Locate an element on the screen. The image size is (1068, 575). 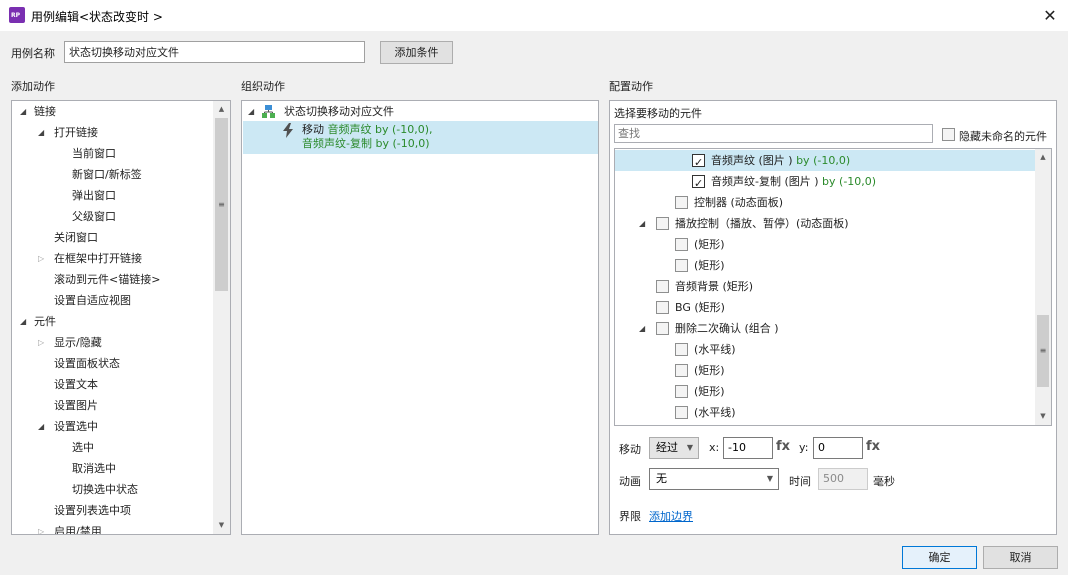
add-action-item: 滚动到元件<锚链接> is located at coordinates (112, 279).